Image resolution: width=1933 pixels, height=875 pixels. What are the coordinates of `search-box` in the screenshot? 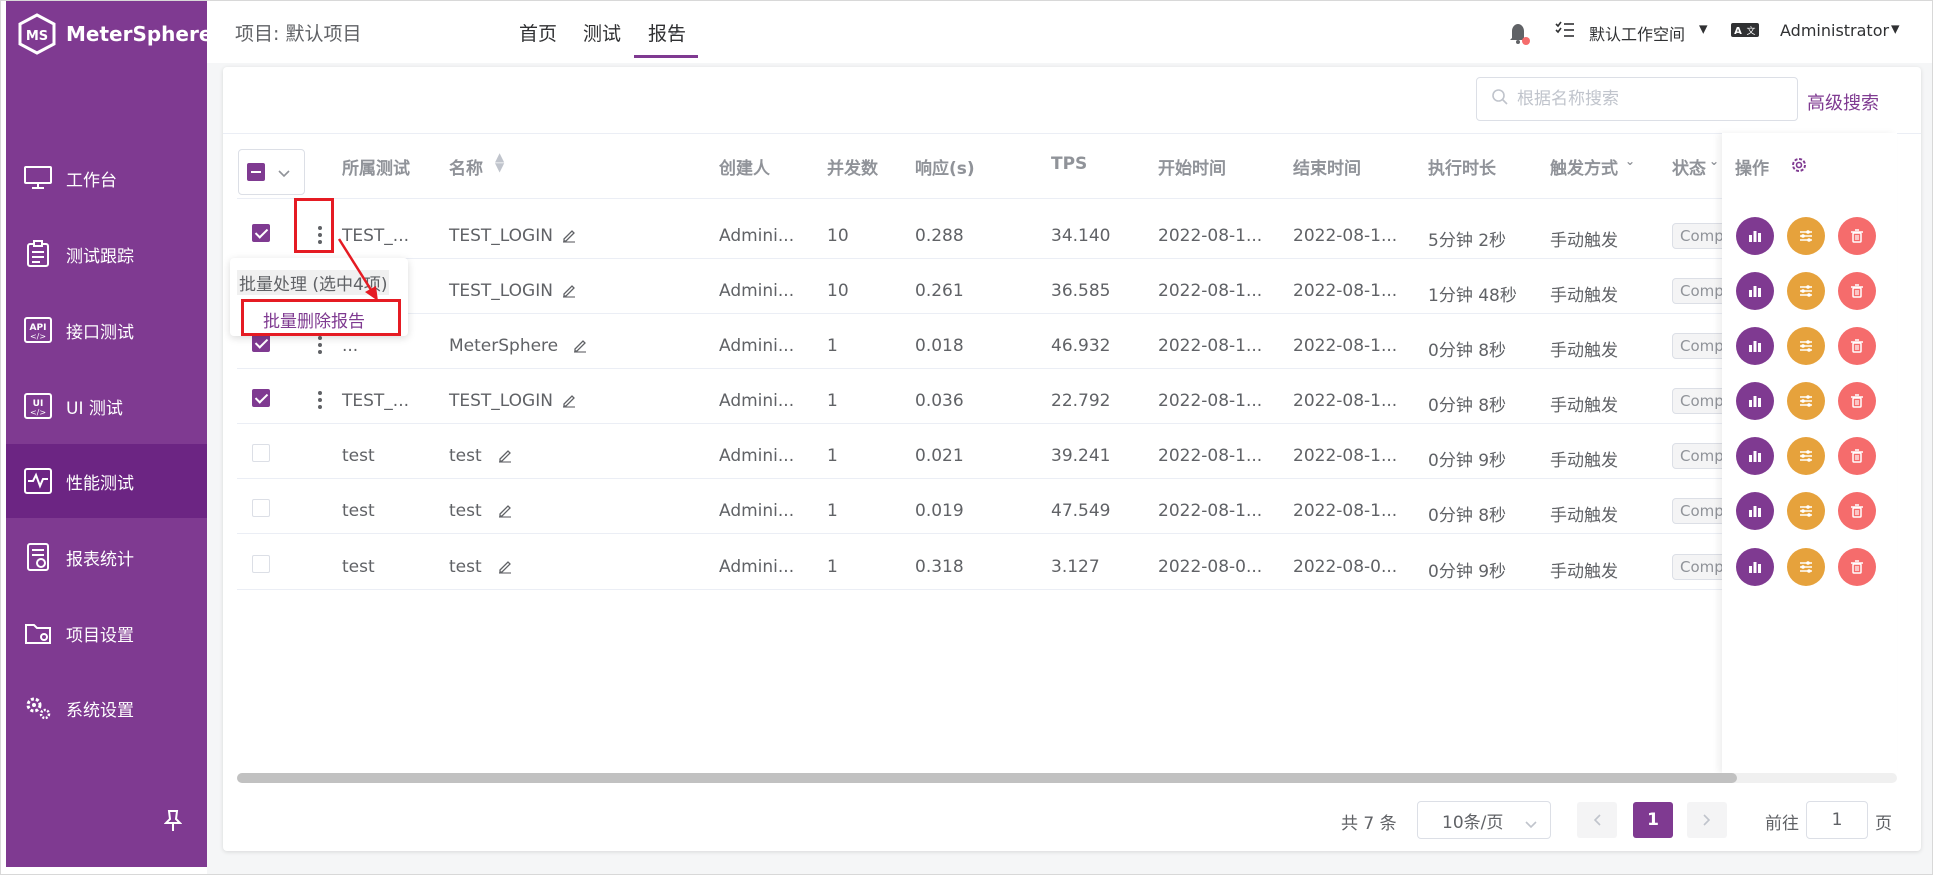 It's located at (1637, 99).